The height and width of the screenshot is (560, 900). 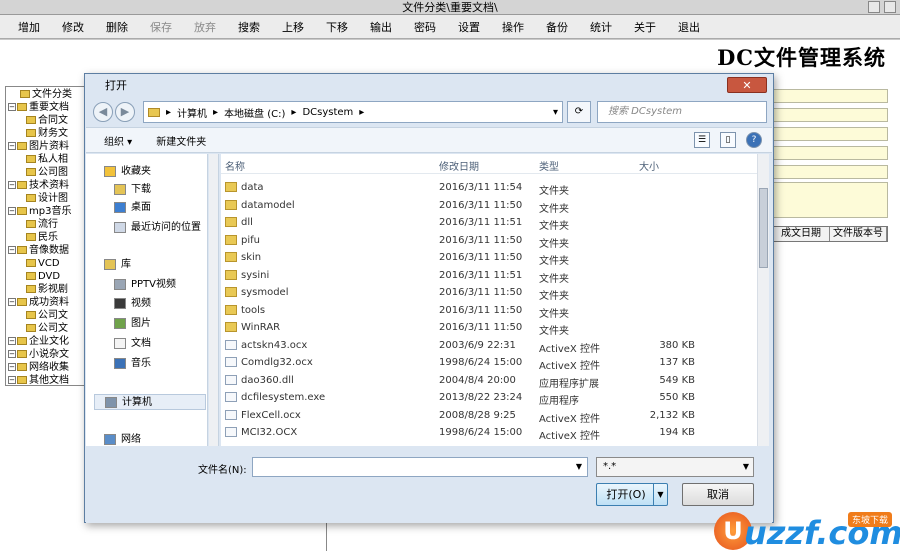 I want to click on tree-node: DVD, so click(x=43, y=276).